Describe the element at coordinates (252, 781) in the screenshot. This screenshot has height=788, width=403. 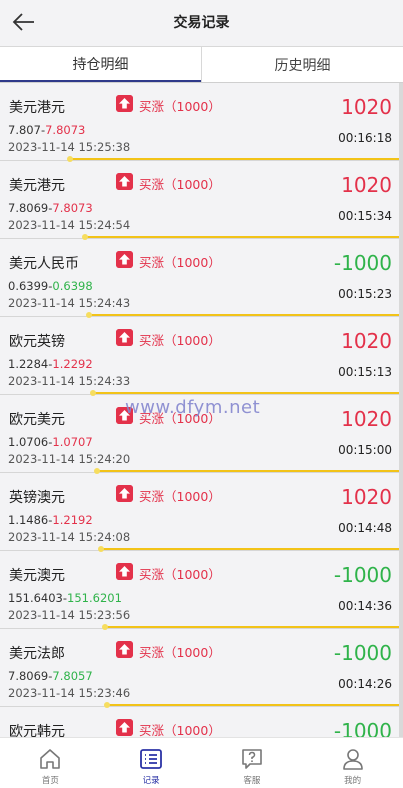
I see `tabbar-label-support: 客服` at that location.